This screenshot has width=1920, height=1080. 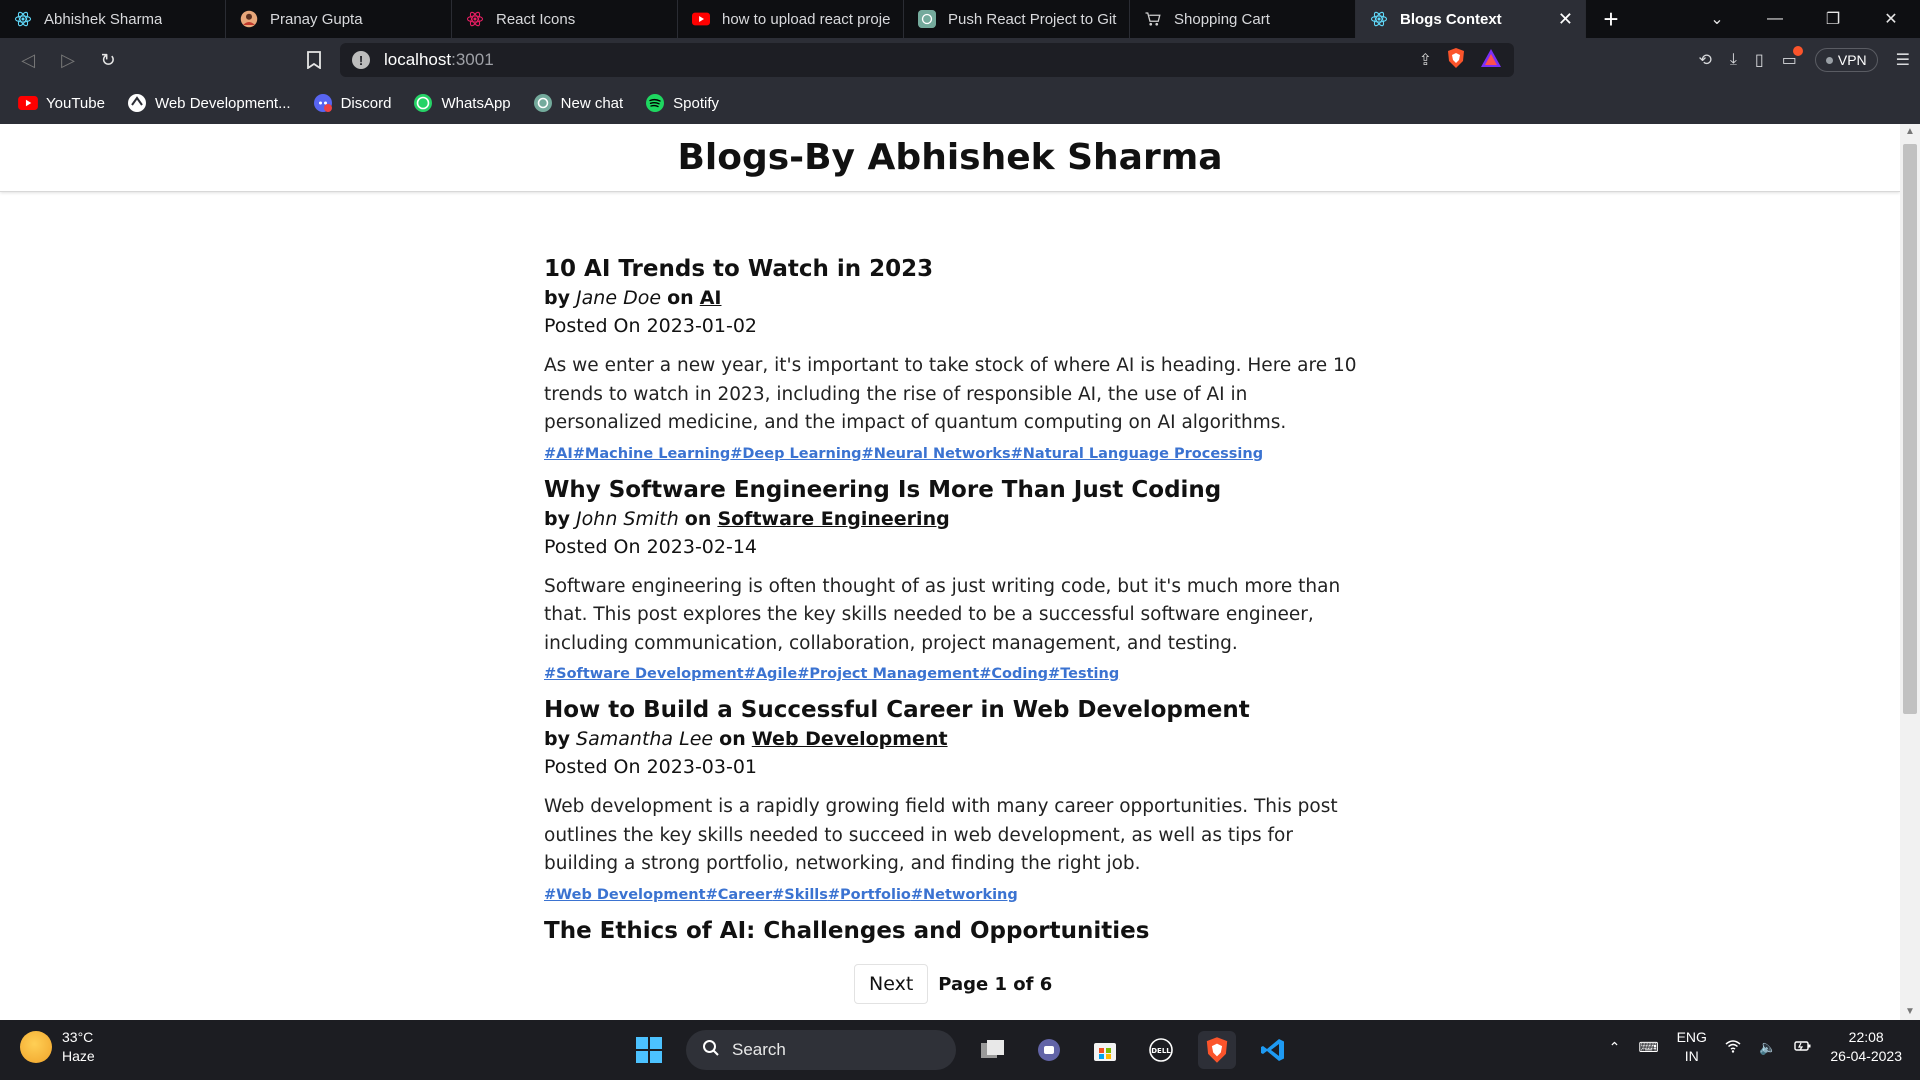 What do you see at coordinates (1733, 1047) in the screenshot?
I see `wifi-icon` at bounding box center [1733, 1047].